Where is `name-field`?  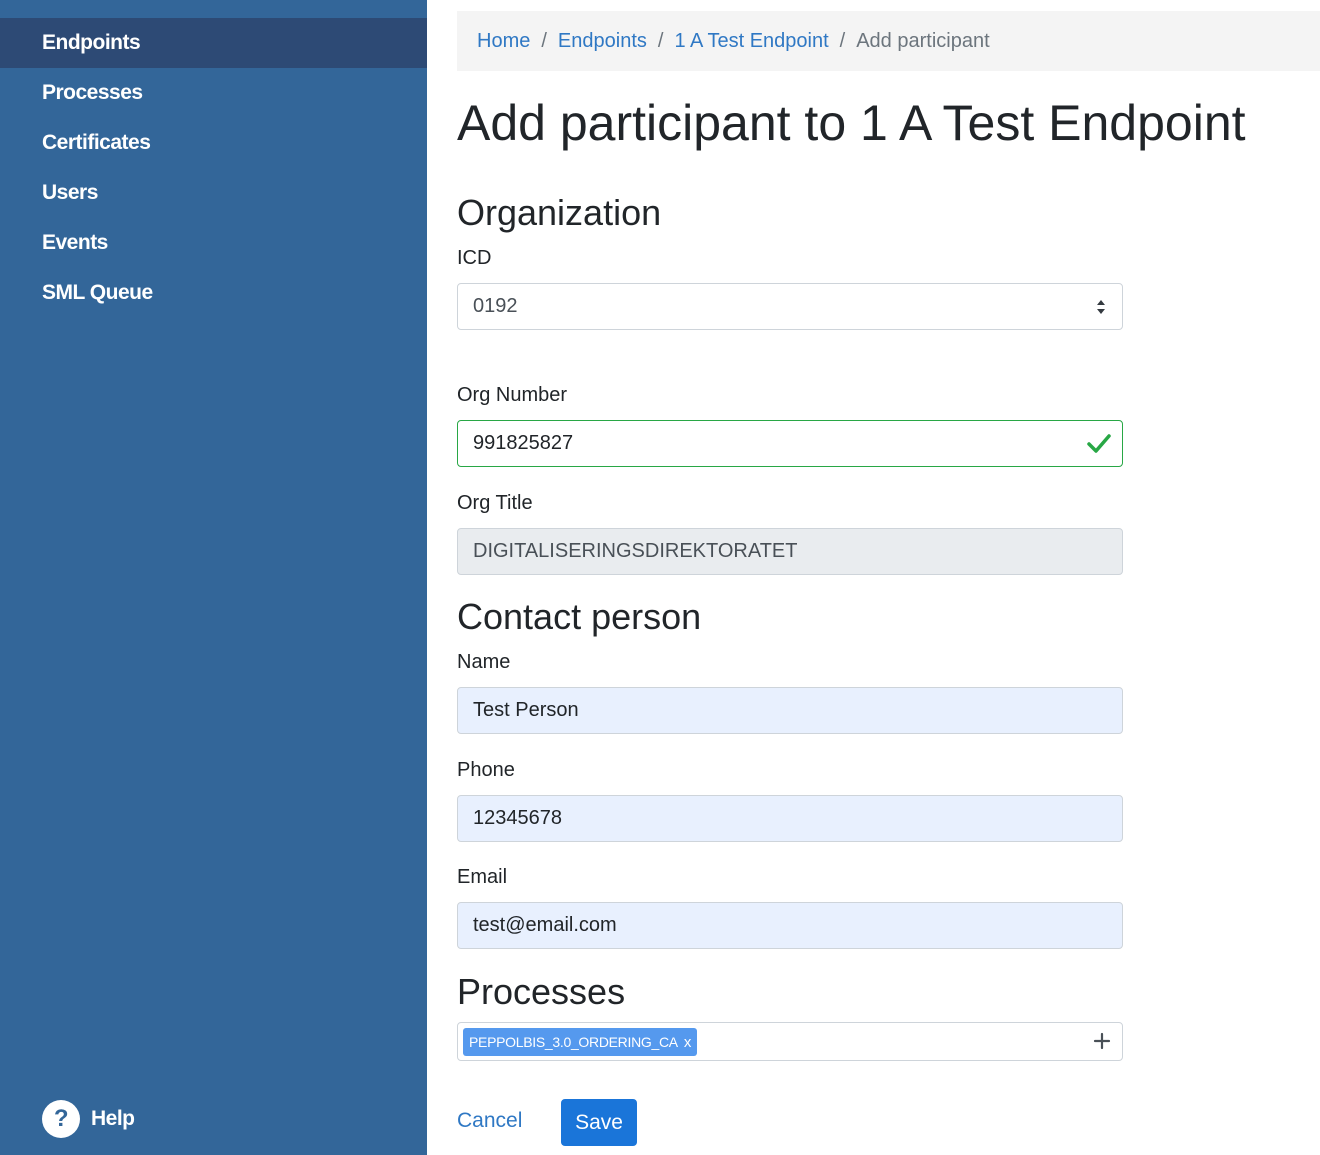 name-field is located at coordinates (790, 710).